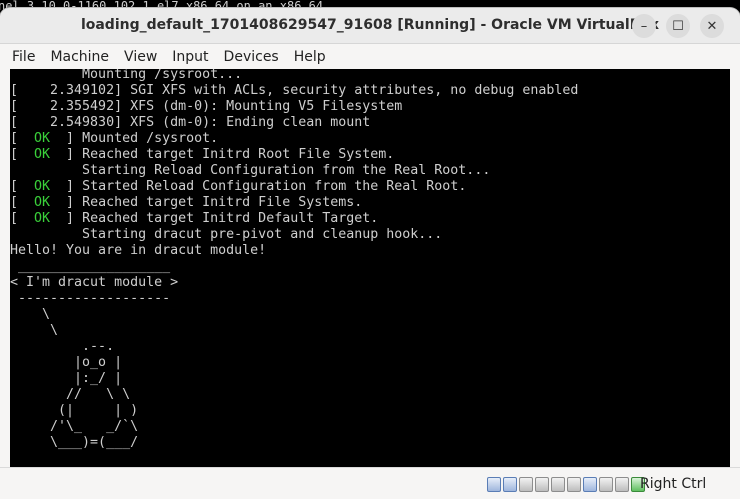 The image size is (740, 499). Describe the element at coordinates (250, 122) in the screenshot. I see `console-line-text: XFS (dm-0): Ending clean mount` at that location.